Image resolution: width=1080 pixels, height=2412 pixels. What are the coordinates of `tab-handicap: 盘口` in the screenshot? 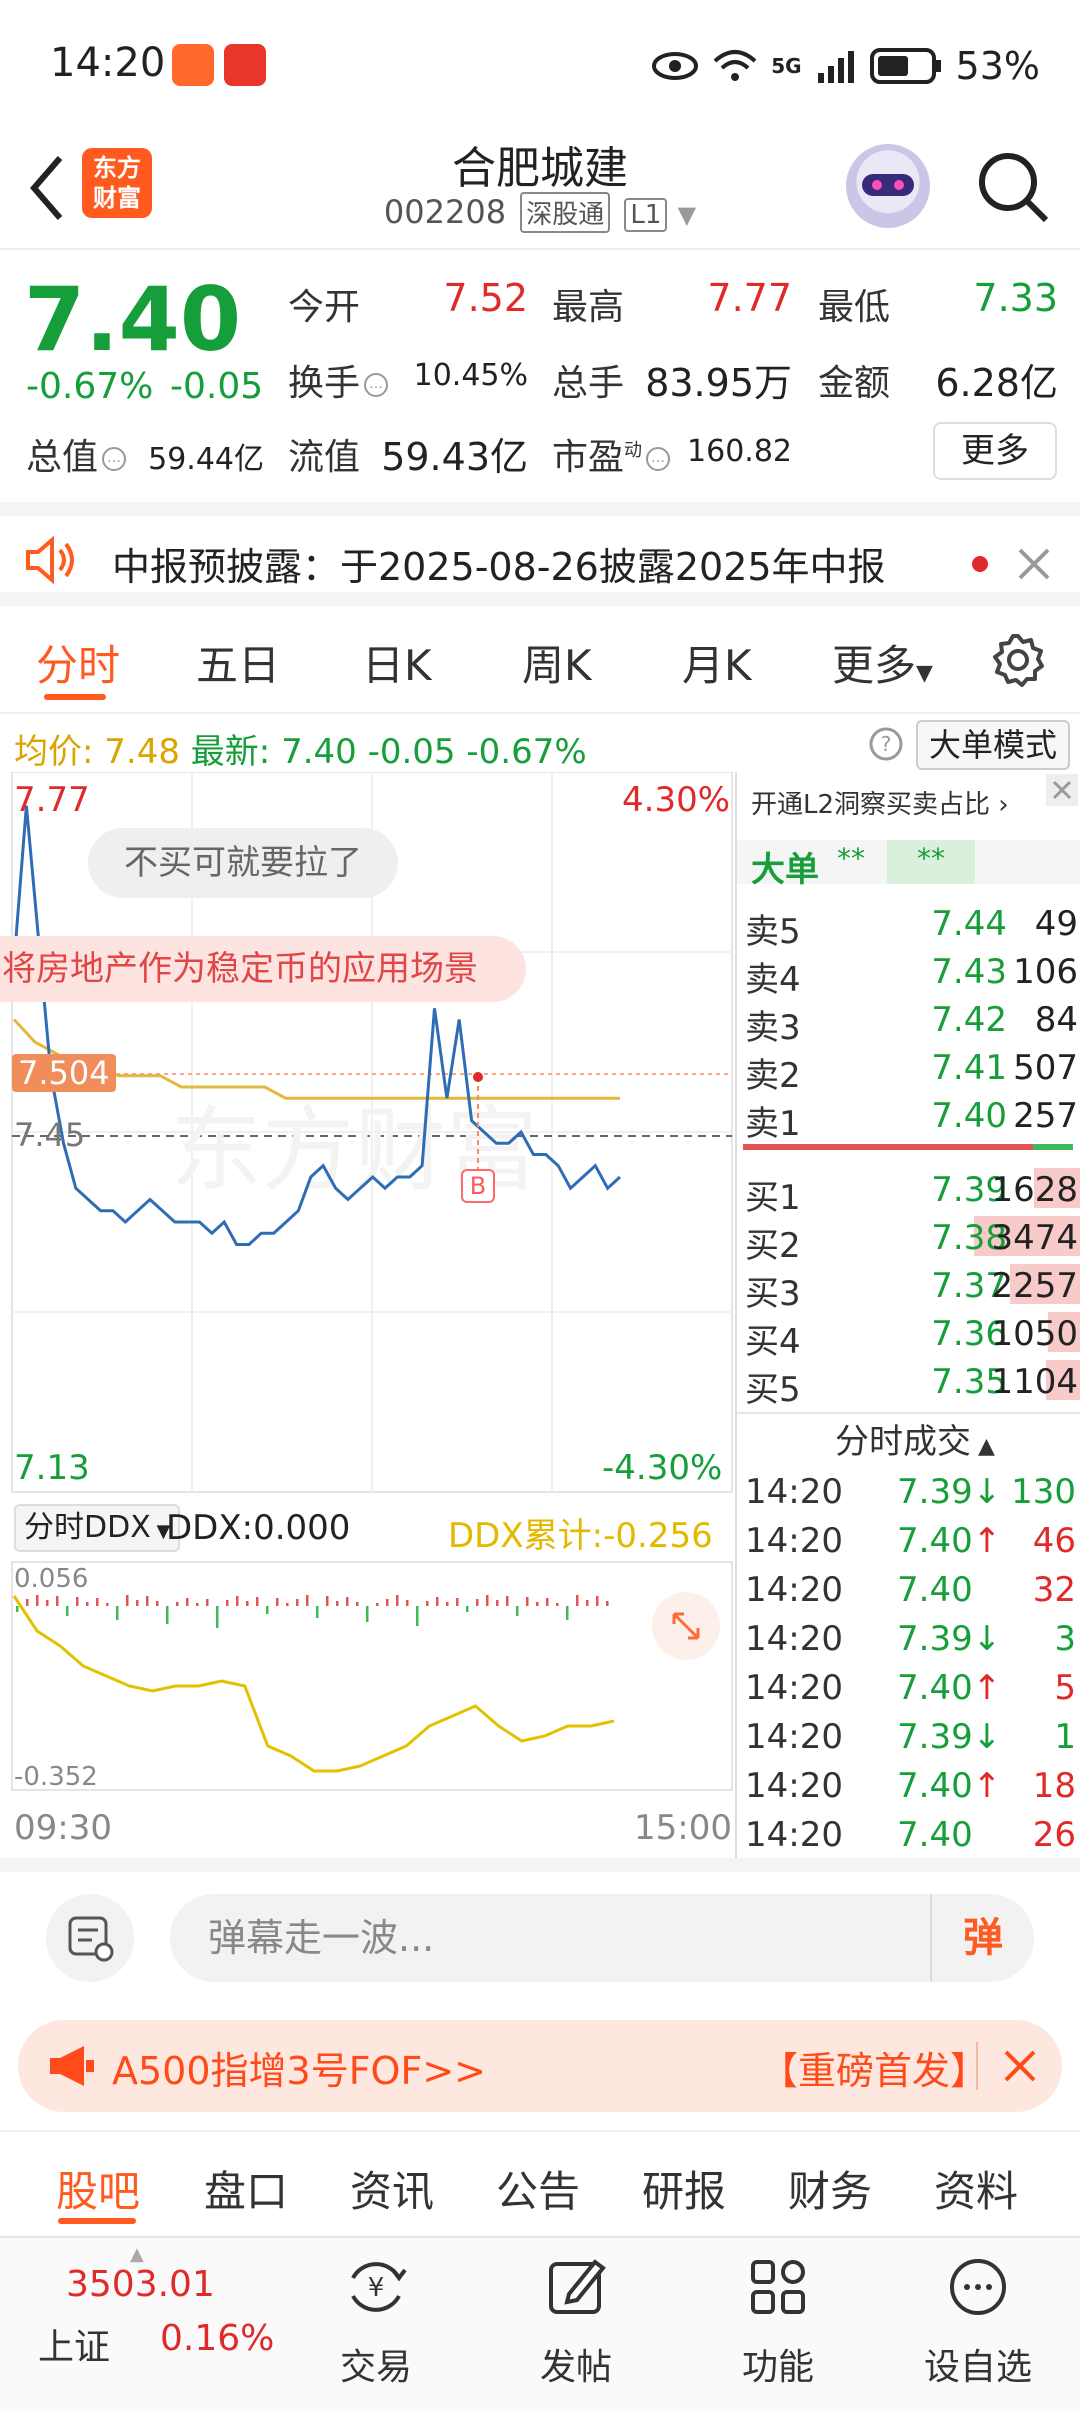 It's located at (246, 2188).